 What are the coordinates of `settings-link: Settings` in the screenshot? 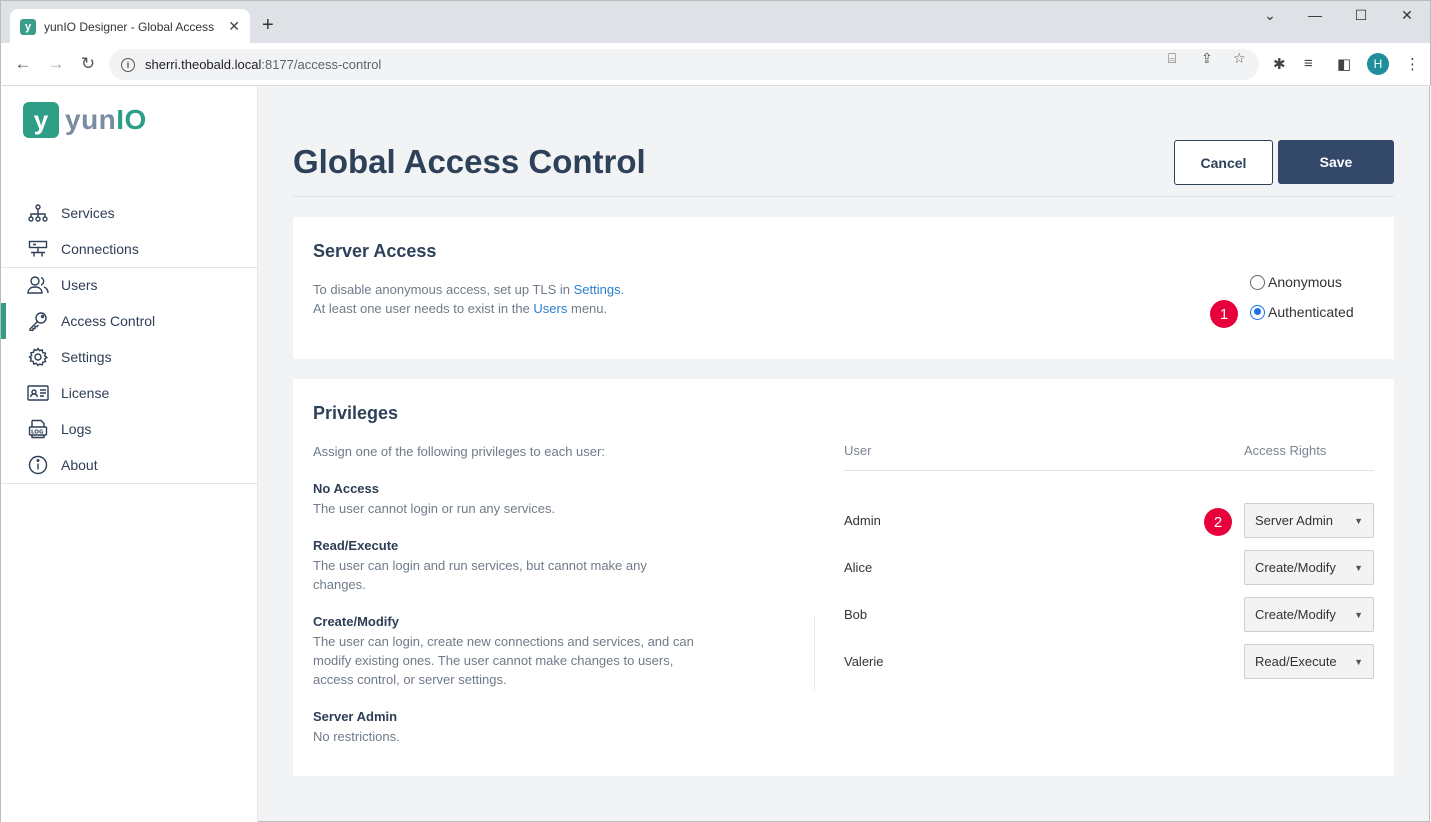 It's located at (597, 289).